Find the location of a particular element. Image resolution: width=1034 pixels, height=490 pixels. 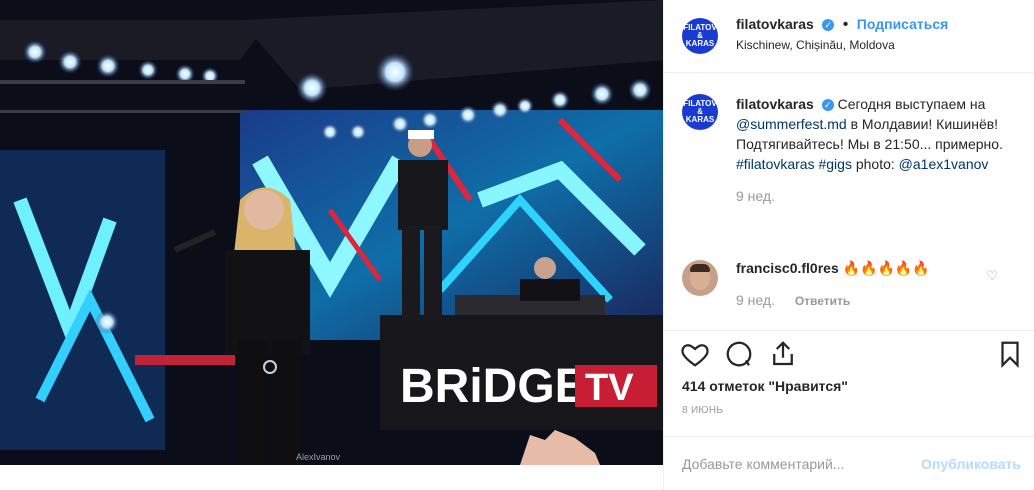

mention-link: @summerfest.md is located at coordinates (791, 124).